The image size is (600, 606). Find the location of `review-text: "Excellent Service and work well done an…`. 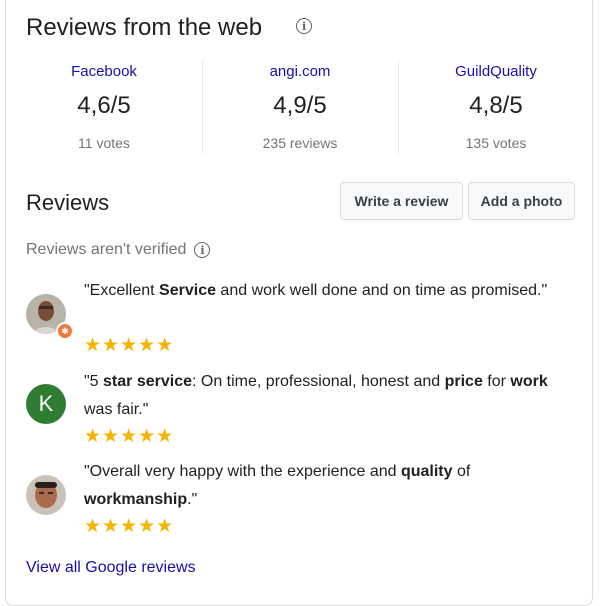

review-text: "Excellent Service and work well done an… is located at coordinates (316, 290).